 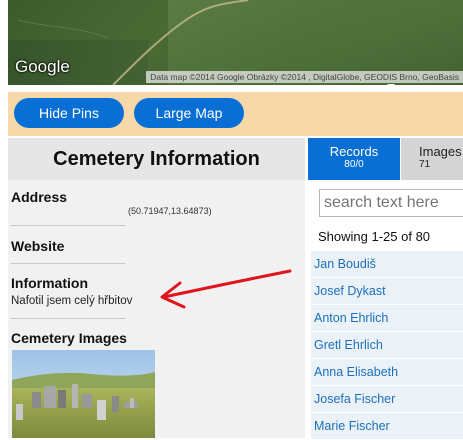 What do you see at coordinates (226, 289) in the screenshot?
I see `annotation-arrow-icon` at bounding box center [226, 289].